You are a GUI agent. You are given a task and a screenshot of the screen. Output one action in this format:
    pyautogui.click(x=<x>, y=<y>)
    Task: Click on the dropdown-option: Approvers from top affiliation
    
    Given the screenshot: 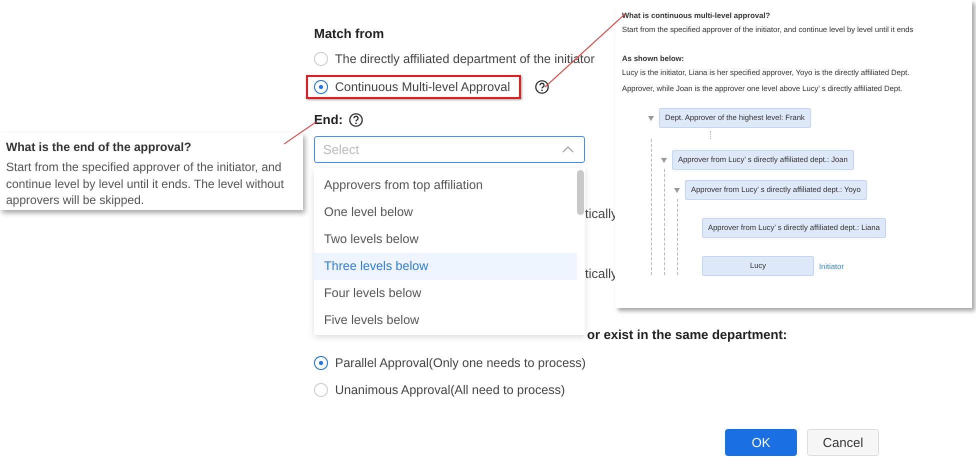 What is the action you would take?
    pyautogui.click(x=445, y=185)
    